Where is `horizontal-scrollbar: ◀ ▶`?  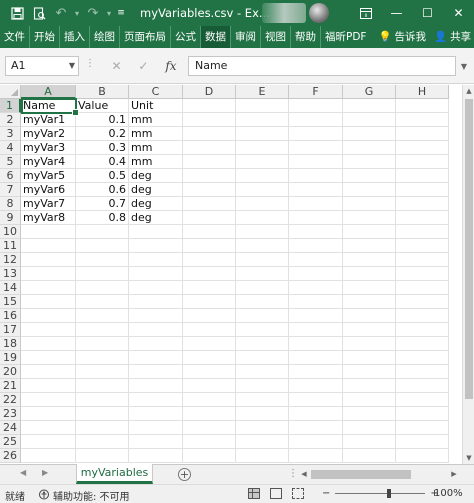 horizontal-scrollbar: ◀ ▶ is located at coordinates (379, 474).